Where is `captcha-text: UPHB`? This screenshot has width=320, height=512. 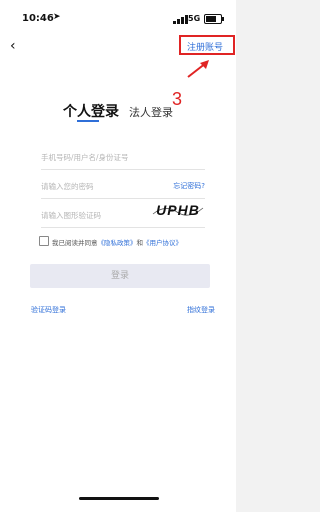 captcha-text: UPHB is located at coordinates (178, 210).